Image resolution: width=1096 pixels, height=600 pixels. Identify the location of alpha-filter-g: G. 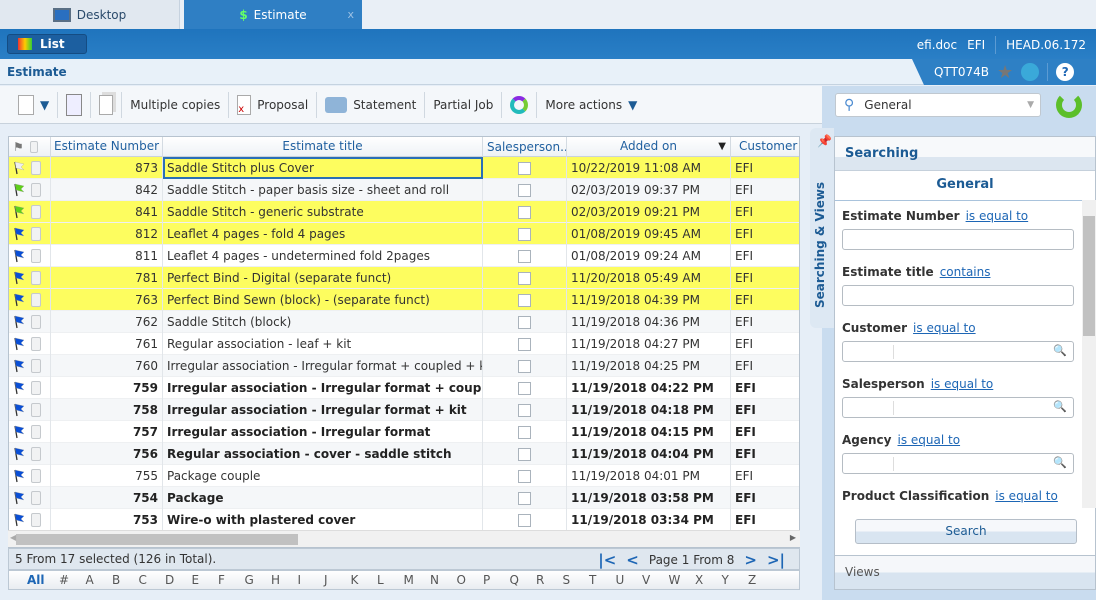
(258, 580).